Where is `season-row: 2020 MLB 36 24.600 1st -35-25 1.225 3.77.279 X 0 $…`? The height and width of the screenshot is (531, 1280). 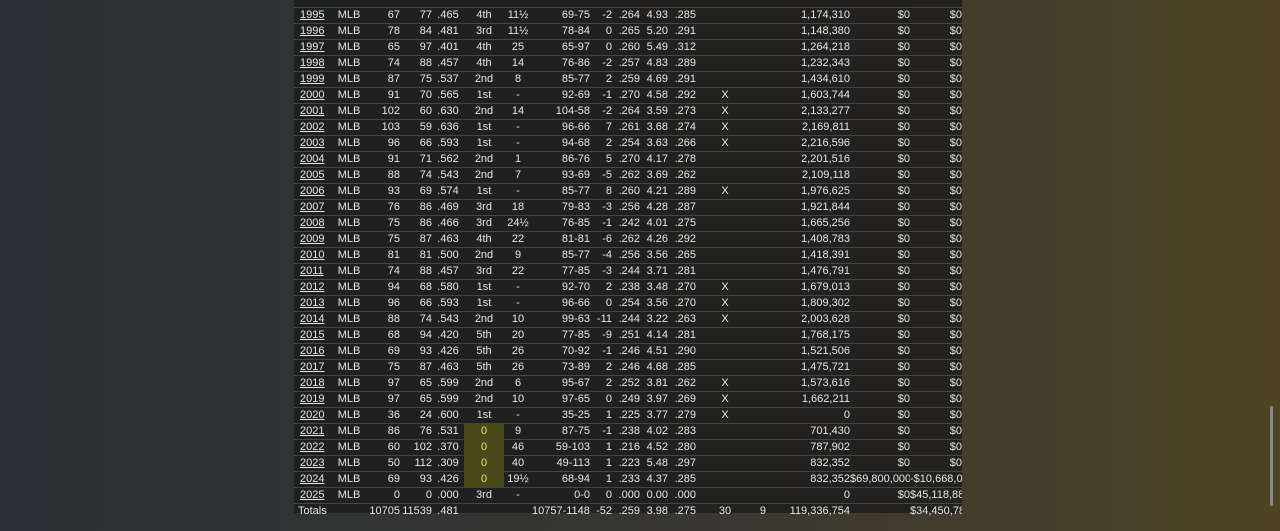 season-row: 2020 MLB 36 24.600 1st -35-25 1.225 3.77.279 X 0 $… is located at coordinates (628, 415).